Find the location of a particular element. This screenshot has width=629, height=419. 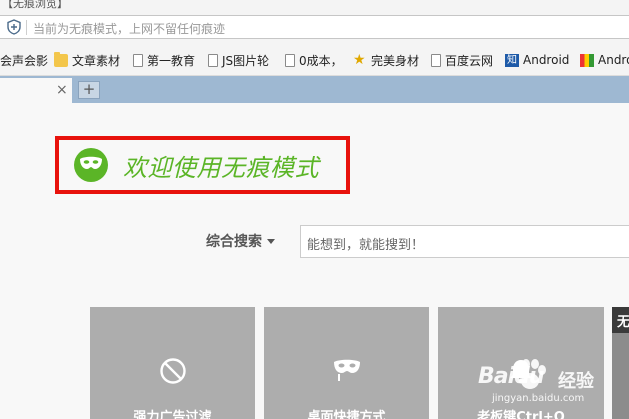

tile-partial-header: 无 is located at coordinates (620, 320).